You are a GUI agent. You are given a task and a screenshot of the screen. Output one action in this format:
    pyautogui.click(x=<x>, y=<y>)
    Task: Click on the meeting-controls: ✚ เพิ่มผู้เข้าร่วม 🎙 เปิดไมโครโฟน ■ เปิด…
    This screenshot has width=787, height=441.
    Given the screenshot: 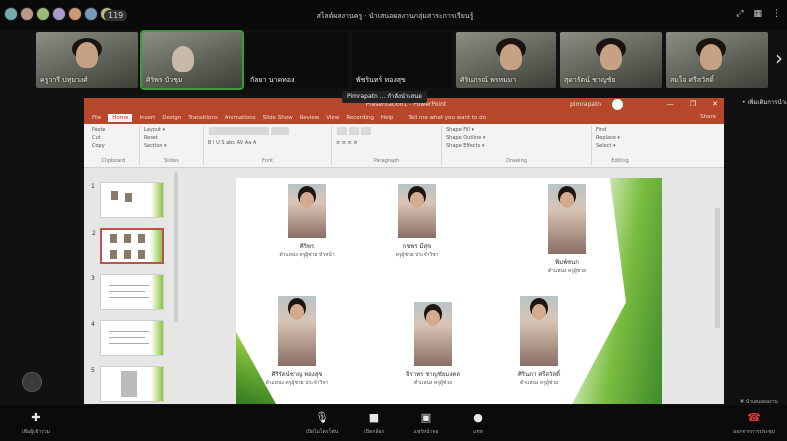 What is the action you would take?
    pyautogui.click(x=393, y=423)
    